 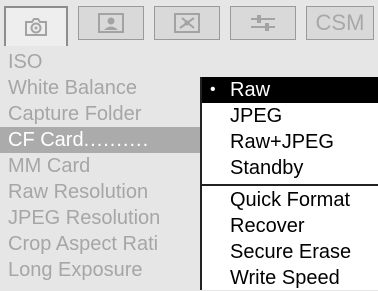 I want to click on menu-item-label: Long Exposure, so click(x=75, y=270).